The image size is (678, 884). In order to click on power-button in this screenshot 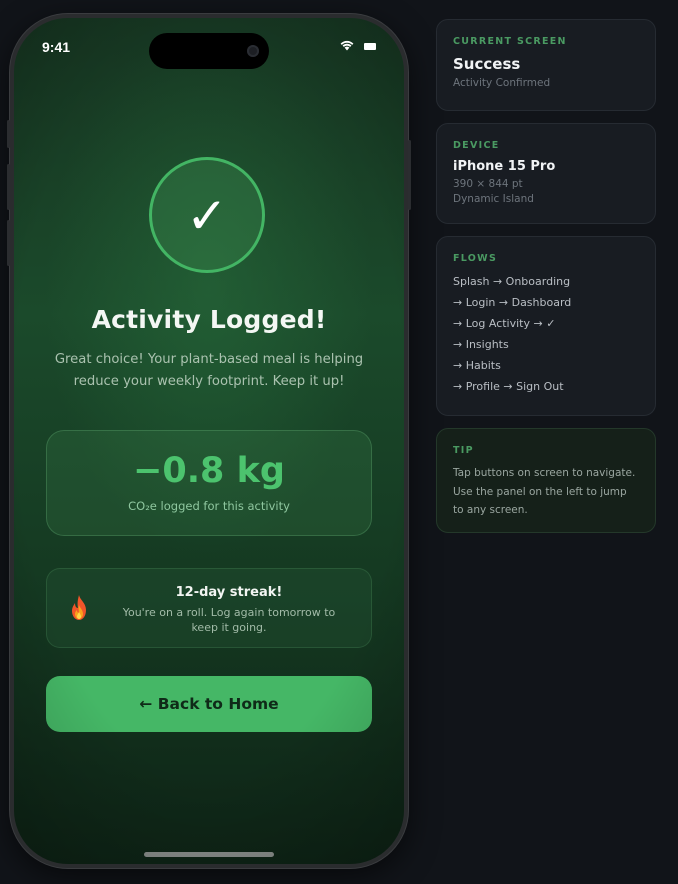, I will do `click(409, 175)`.